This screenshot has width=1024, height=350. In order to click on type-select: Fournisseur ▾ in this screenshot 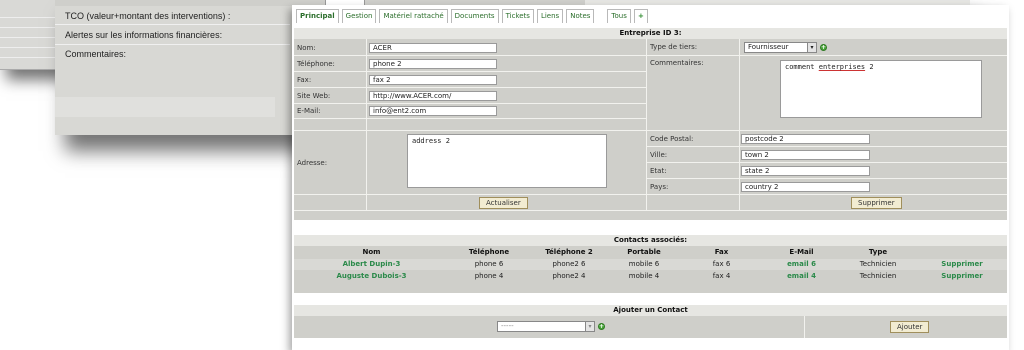, I will do `click(780, 47)`.